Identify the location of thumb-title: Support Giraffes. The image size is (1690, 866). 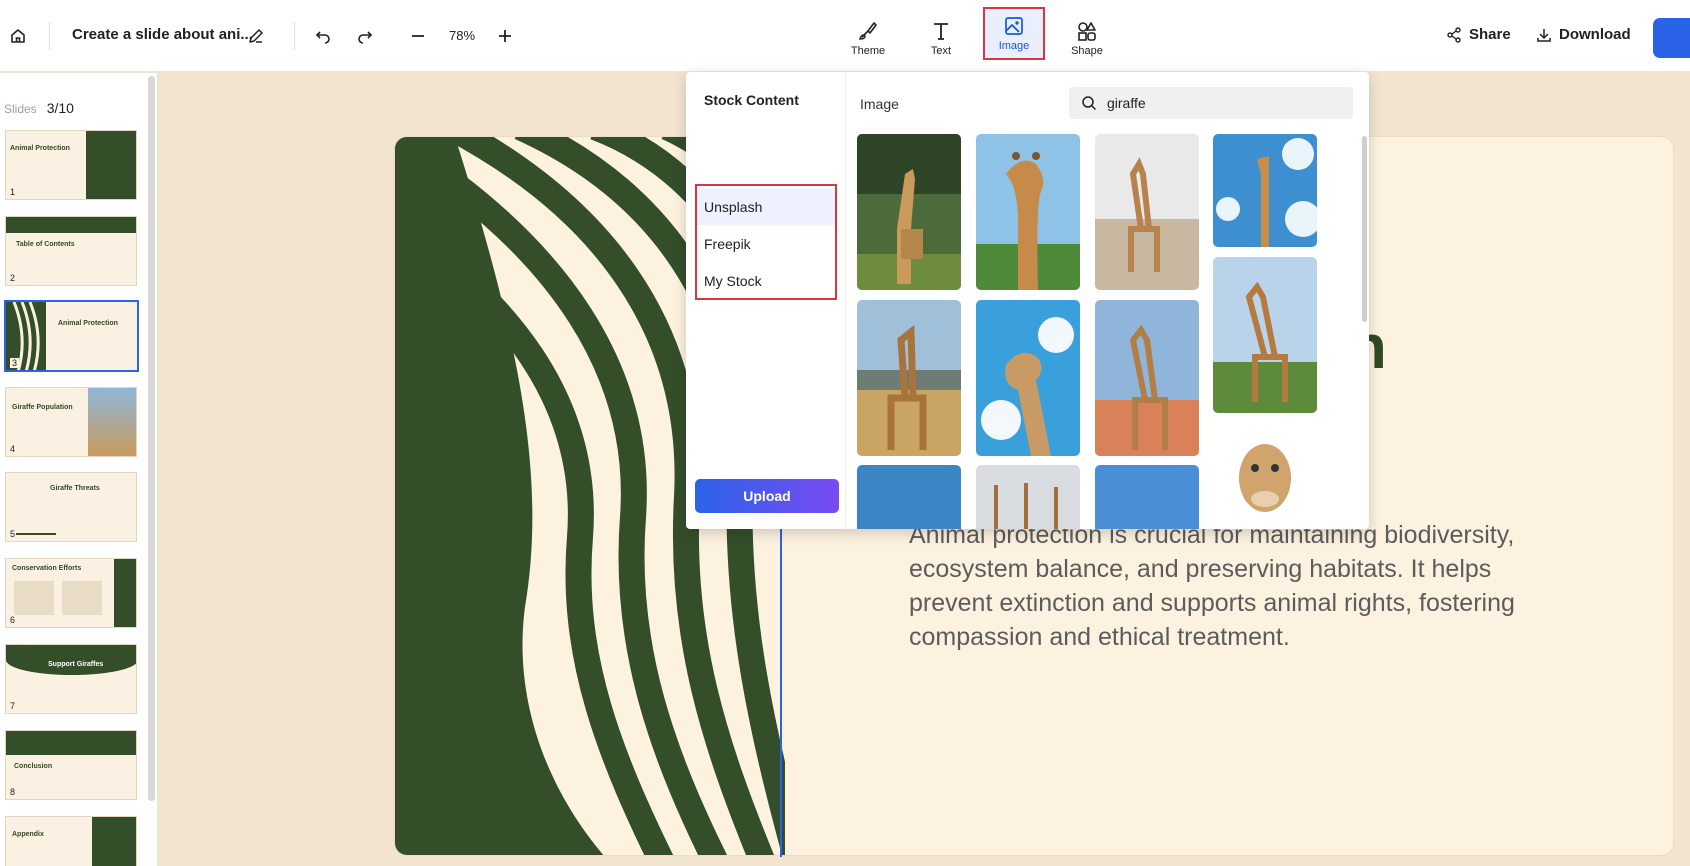
(76, 664).